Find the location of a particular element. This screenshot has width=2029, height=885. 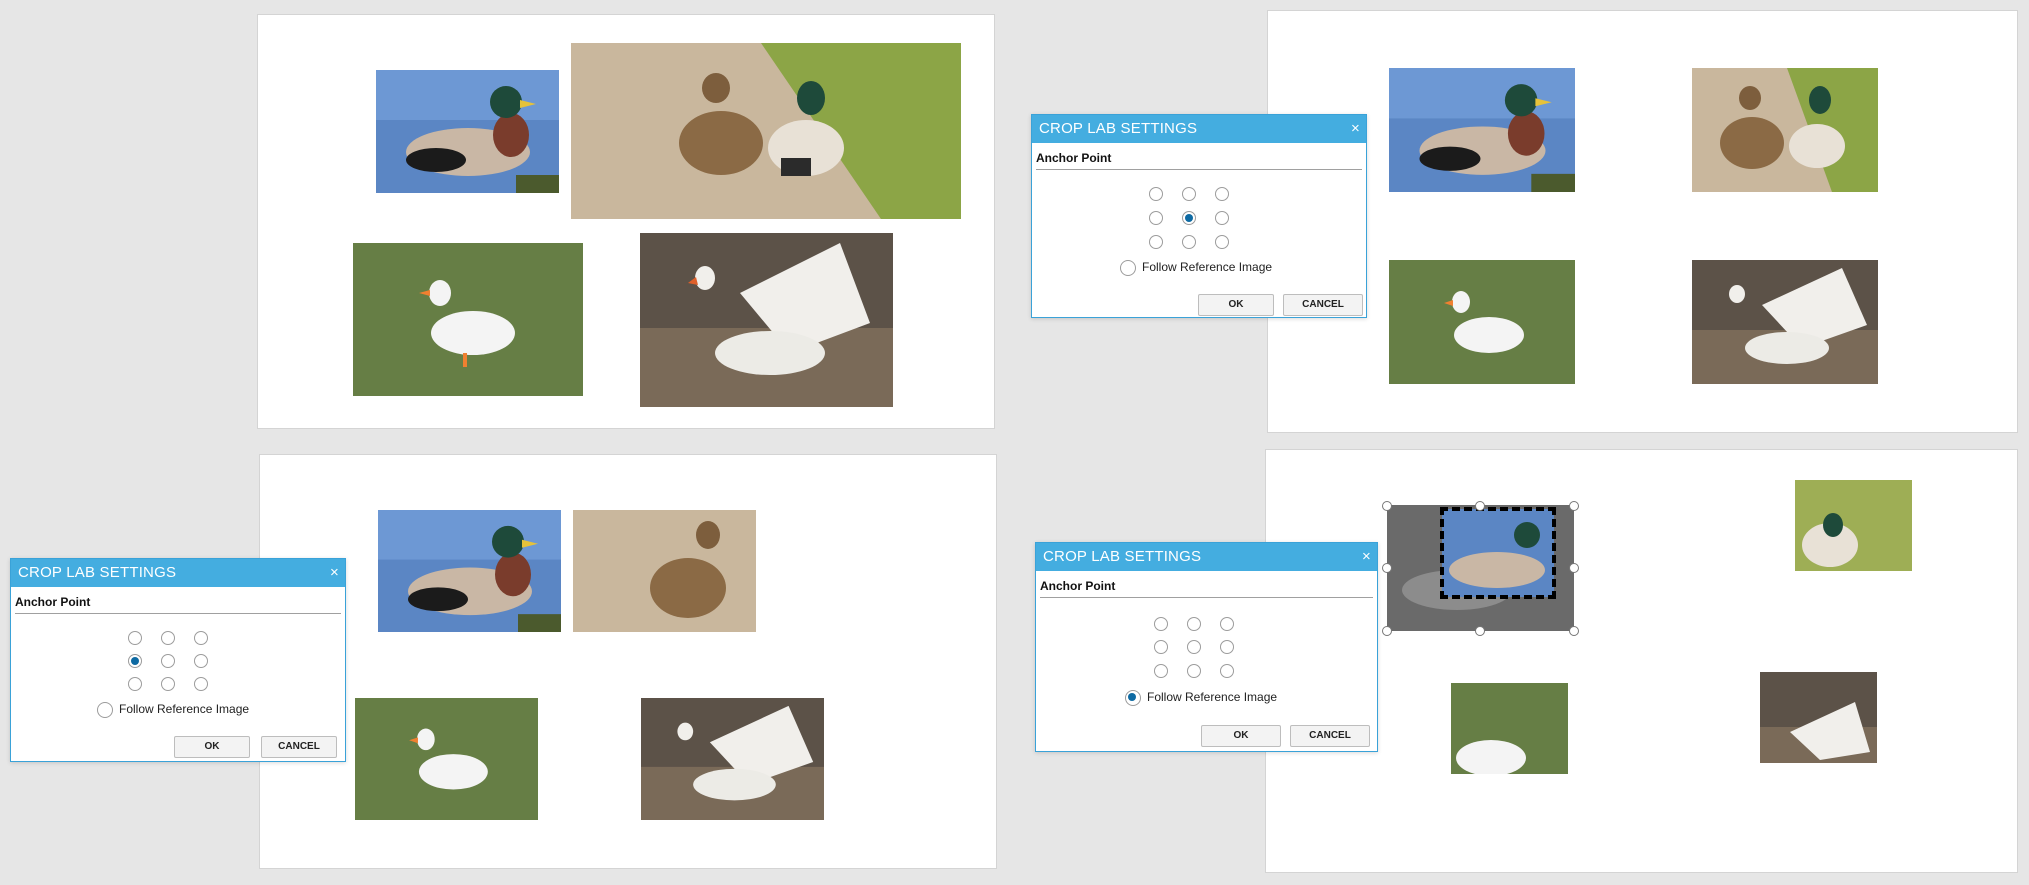

resize-handle-tc is located at coordinates (1480, 506).